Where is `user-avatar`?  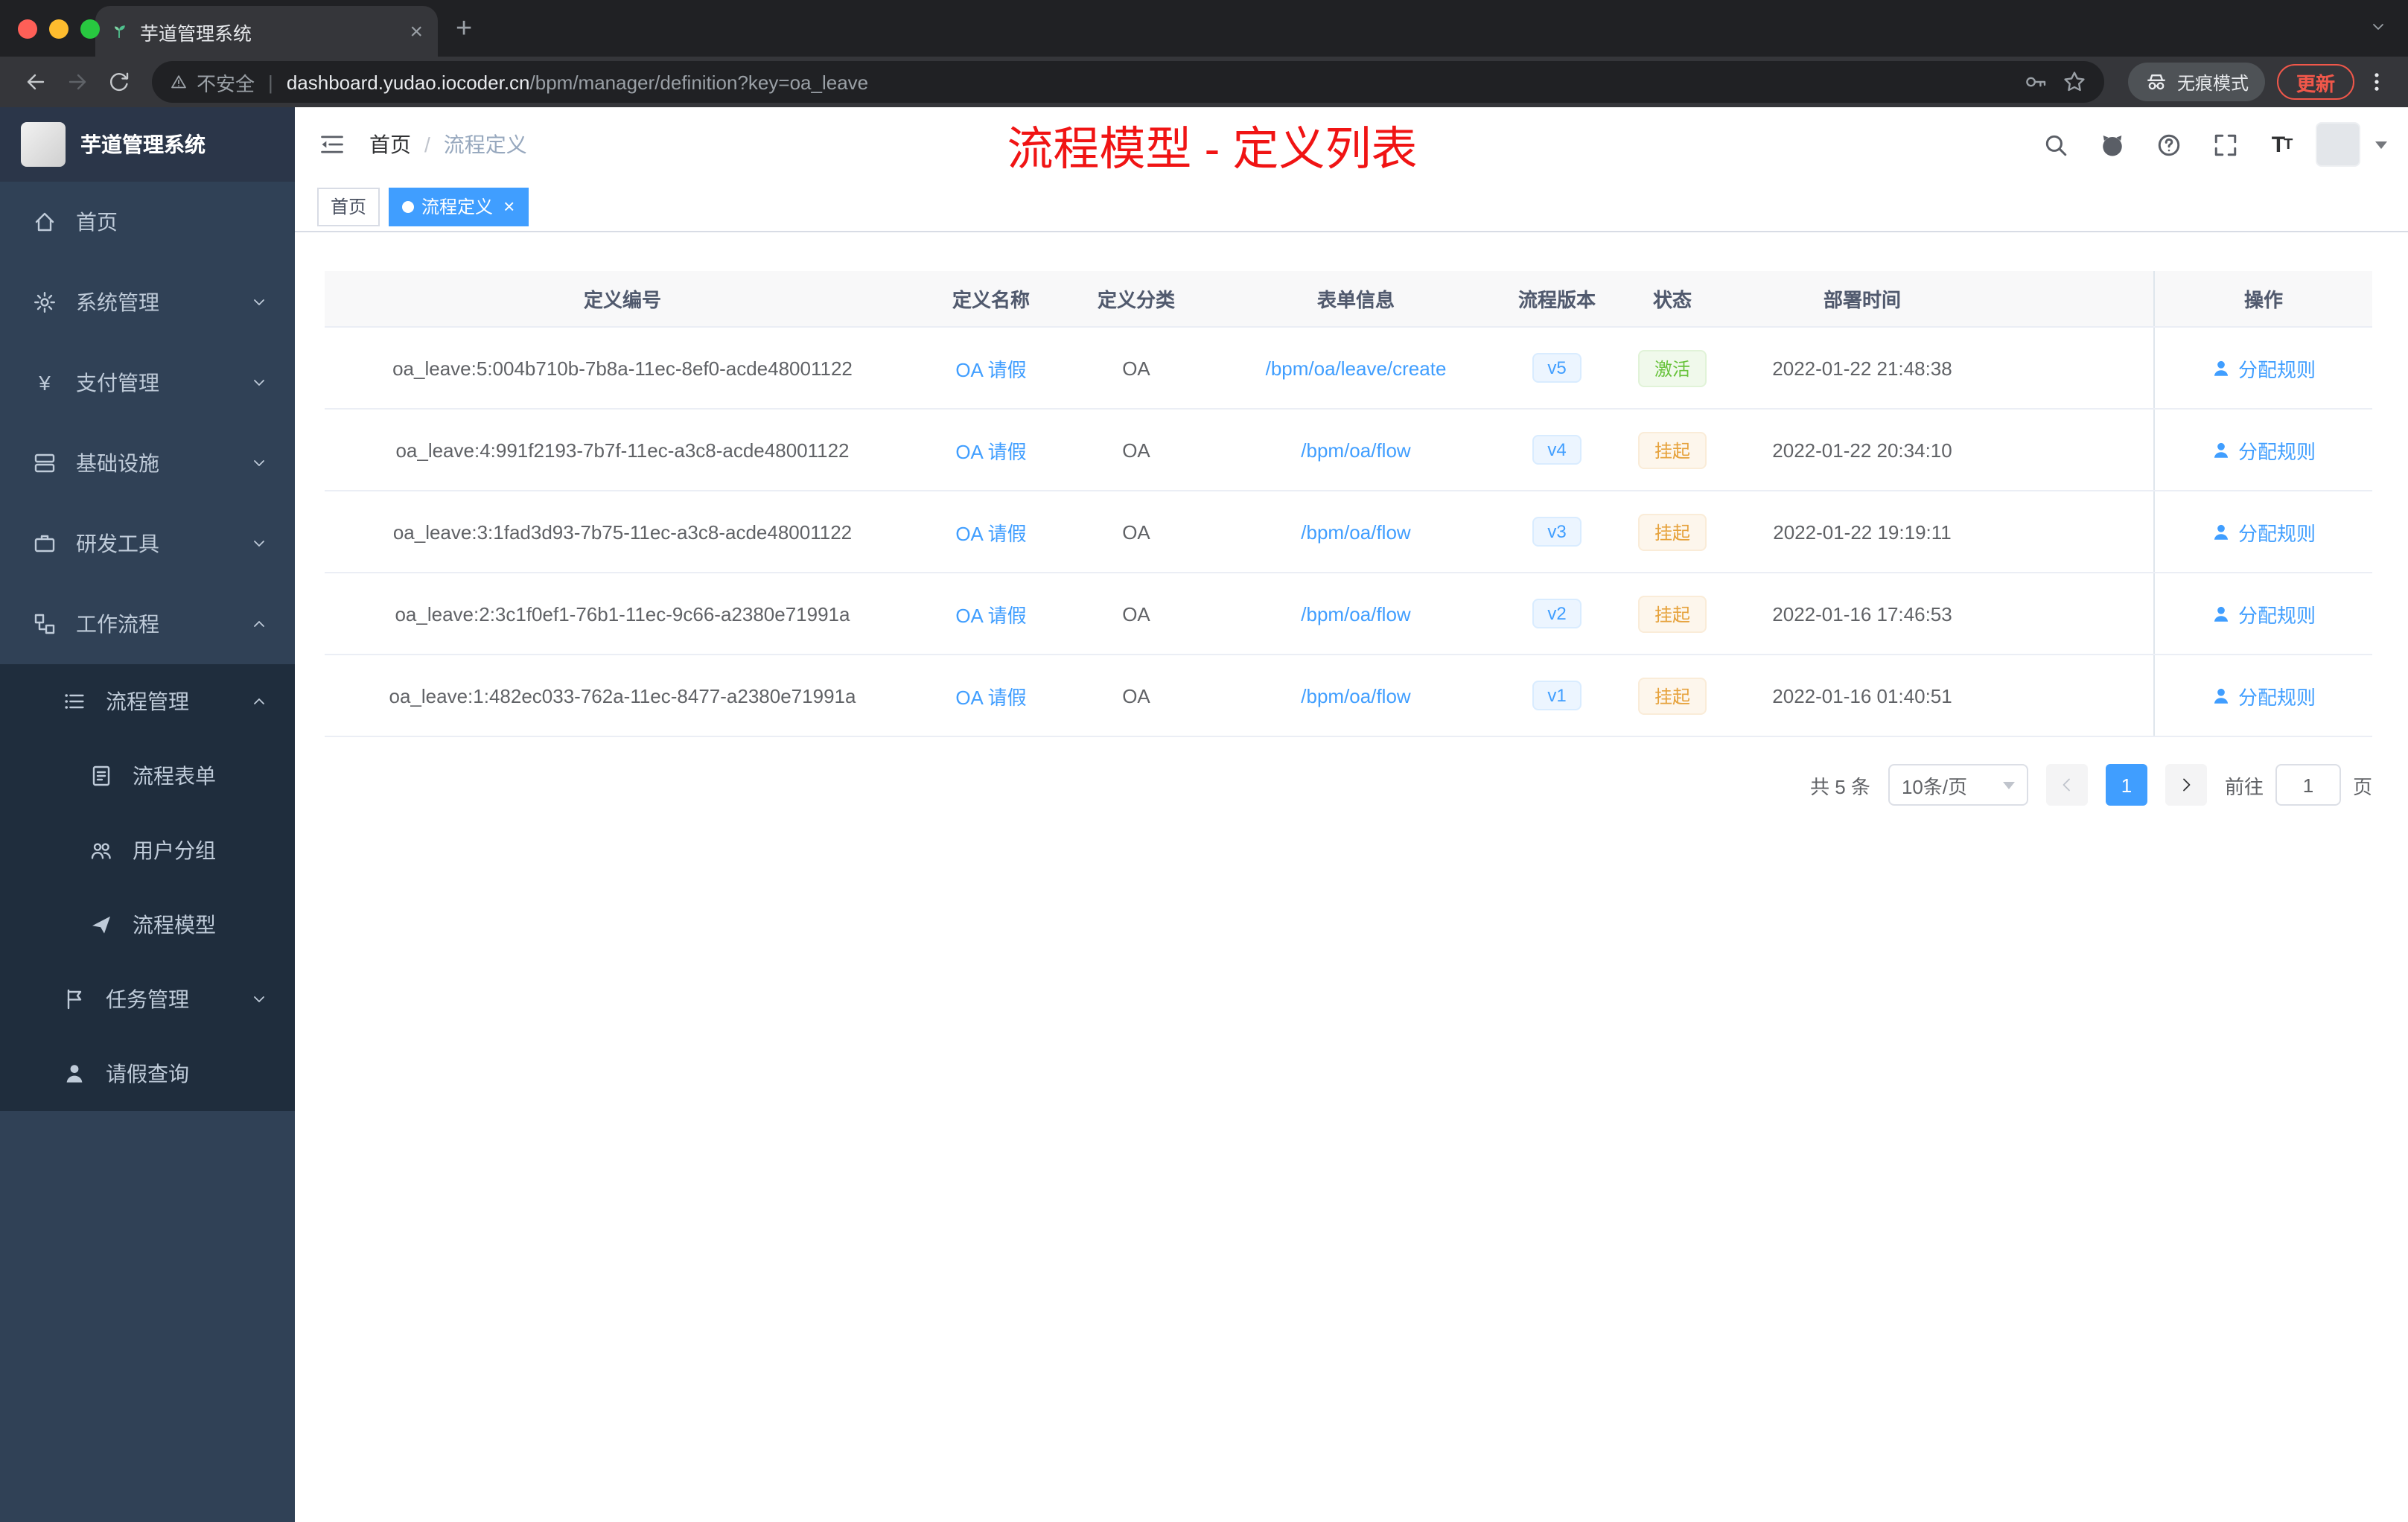
user-avatar is located at coordinates (2338, 144).